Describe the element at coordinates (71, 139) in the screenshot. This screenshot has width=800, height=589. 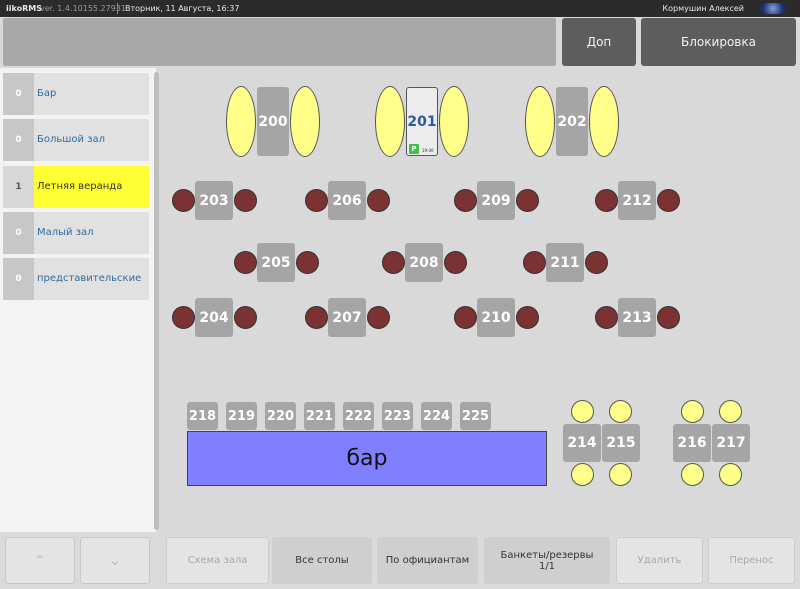
I see `hall-name: Большой зал` at that location.